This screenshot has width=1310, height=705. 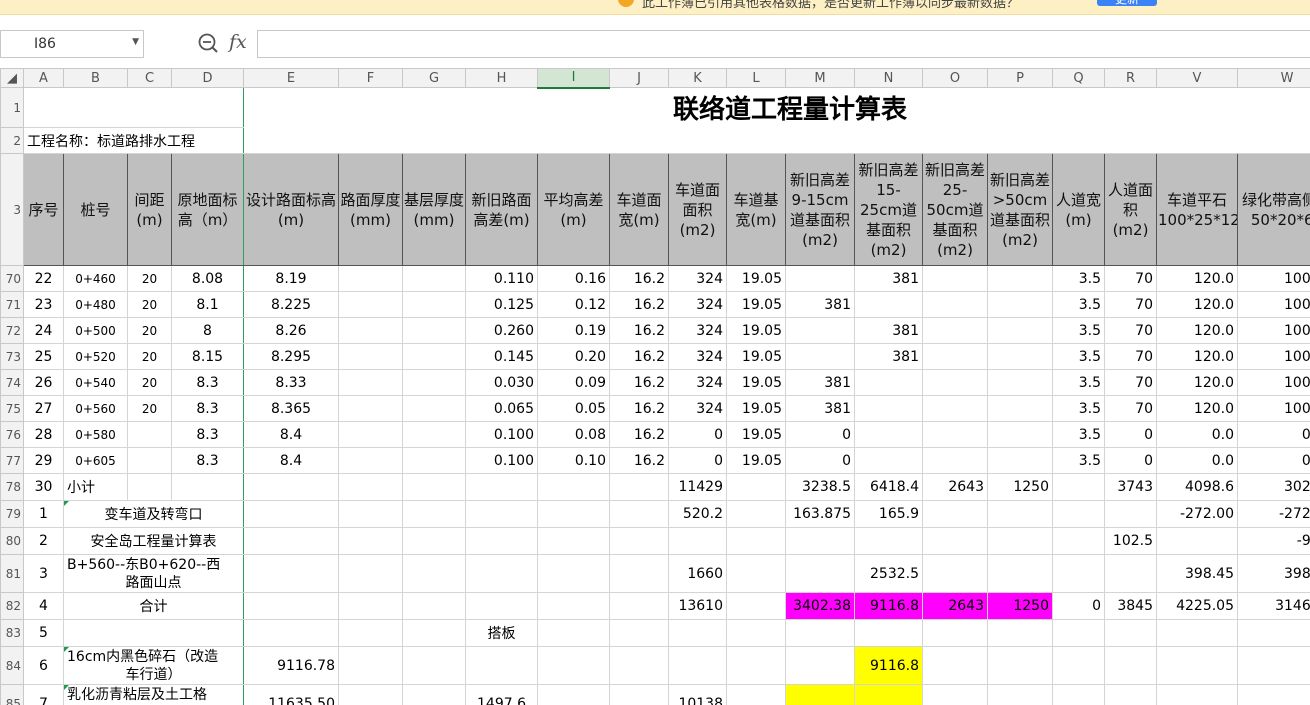 I want to click on column-header: D, so click(x=207, y=78).